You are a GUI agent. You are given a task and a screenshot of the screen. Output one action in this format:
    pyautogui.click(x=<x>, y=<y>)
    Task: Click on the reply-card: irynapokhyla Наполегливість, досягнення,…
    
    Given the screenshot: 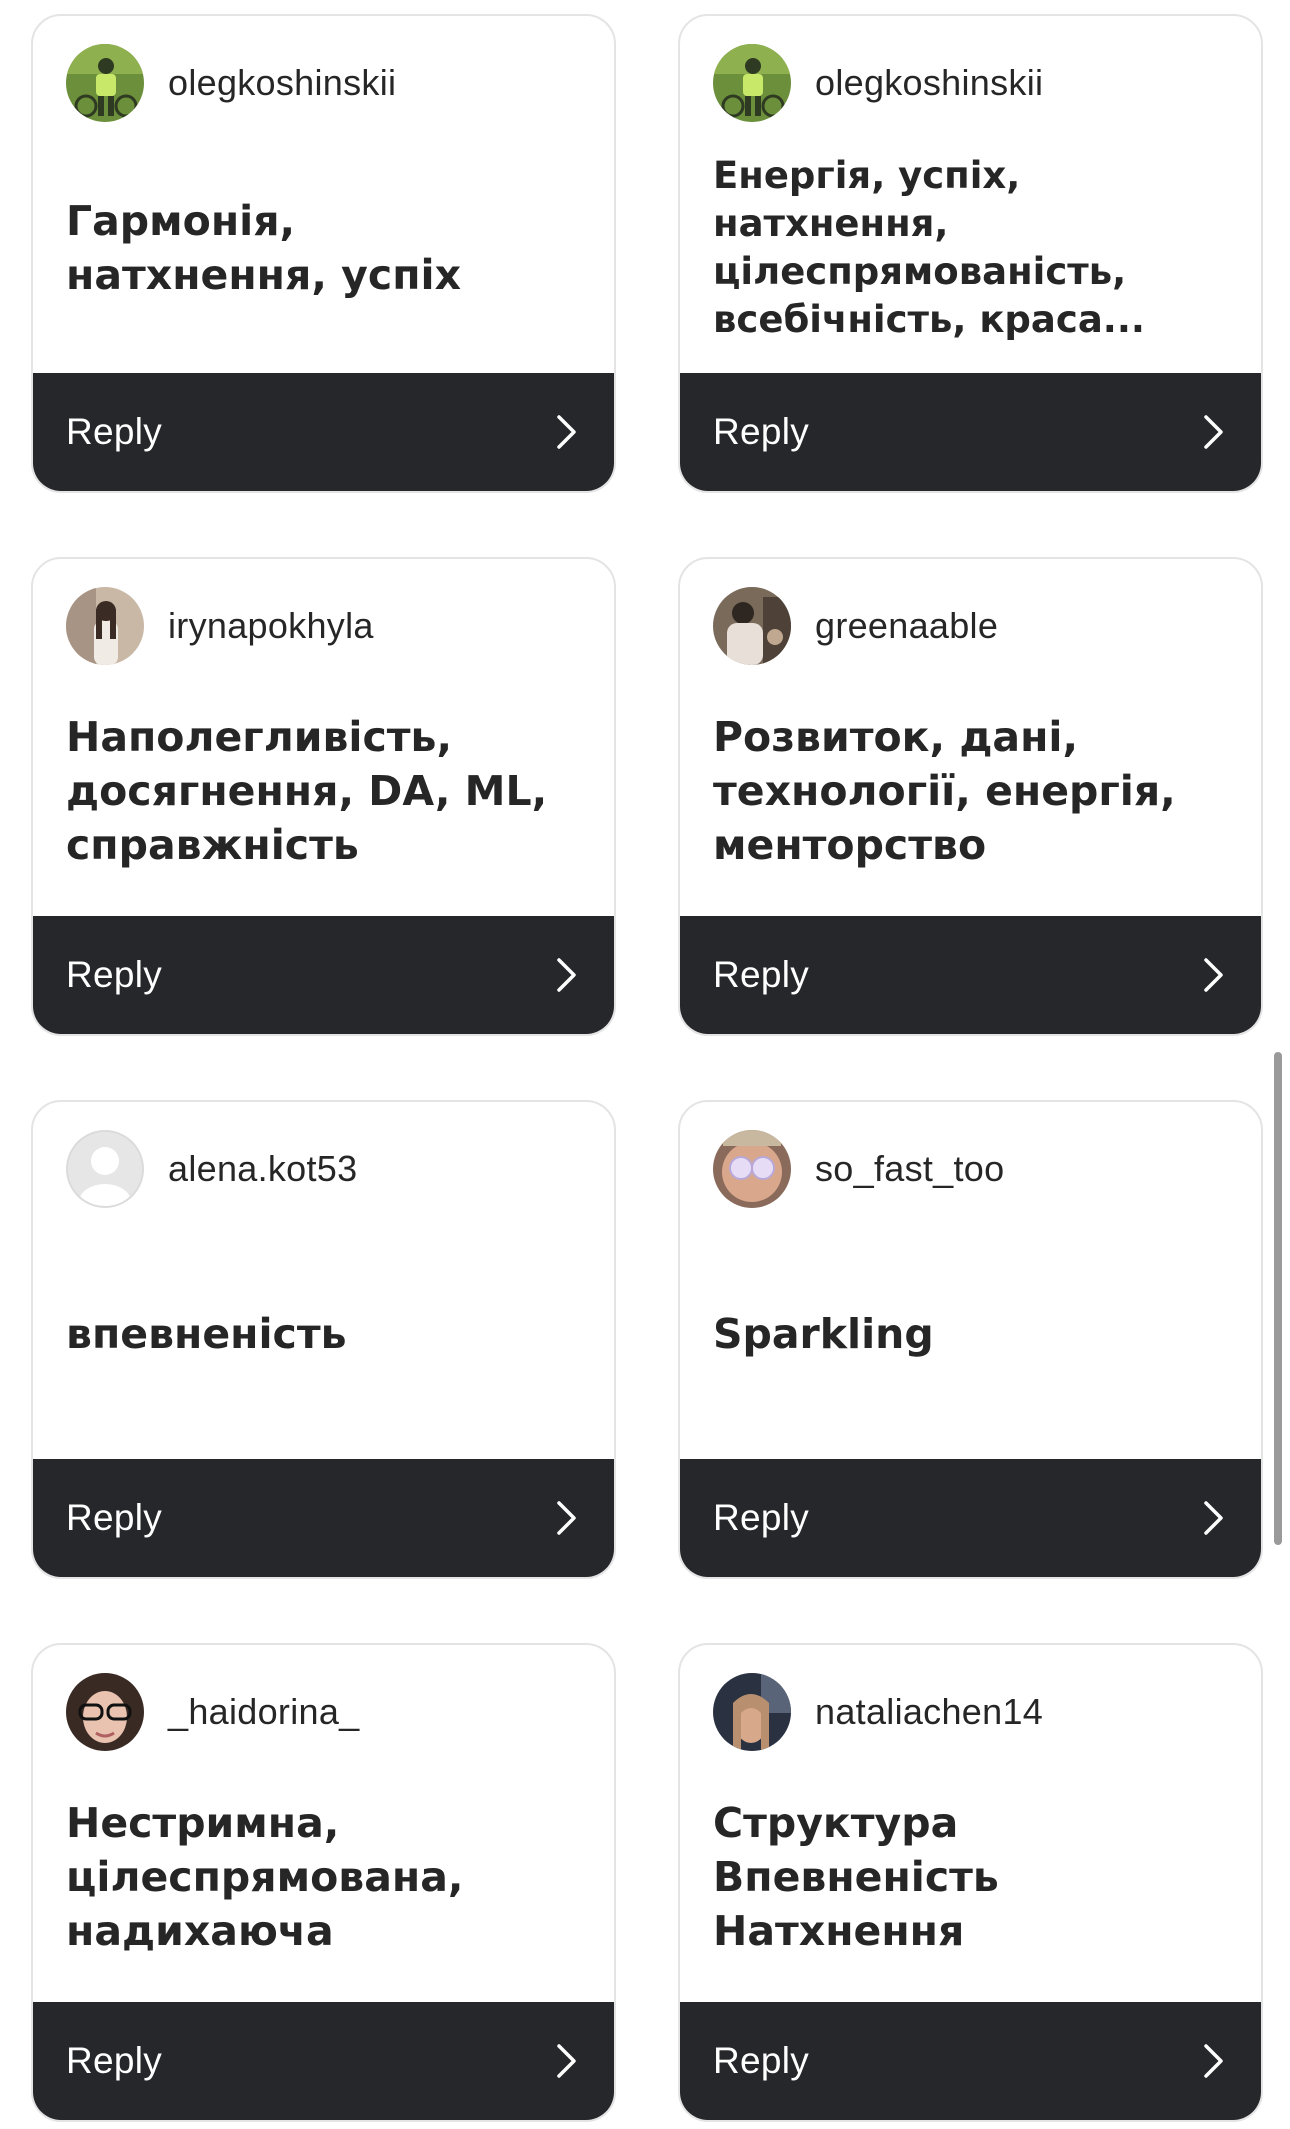 What is the action you would take?
    pyautogui.click(x=323, y=796)
    